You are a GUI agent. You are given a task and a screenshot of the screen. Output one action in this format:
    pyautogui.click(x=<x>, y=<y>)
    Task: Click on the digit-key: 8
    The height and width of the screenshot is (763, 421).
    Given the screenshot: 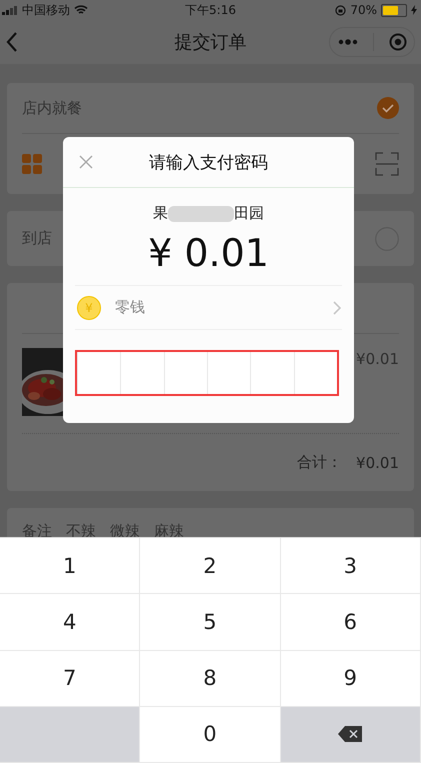 What is the action you would take?
    pyautogui.click(x=210, y=678)
    